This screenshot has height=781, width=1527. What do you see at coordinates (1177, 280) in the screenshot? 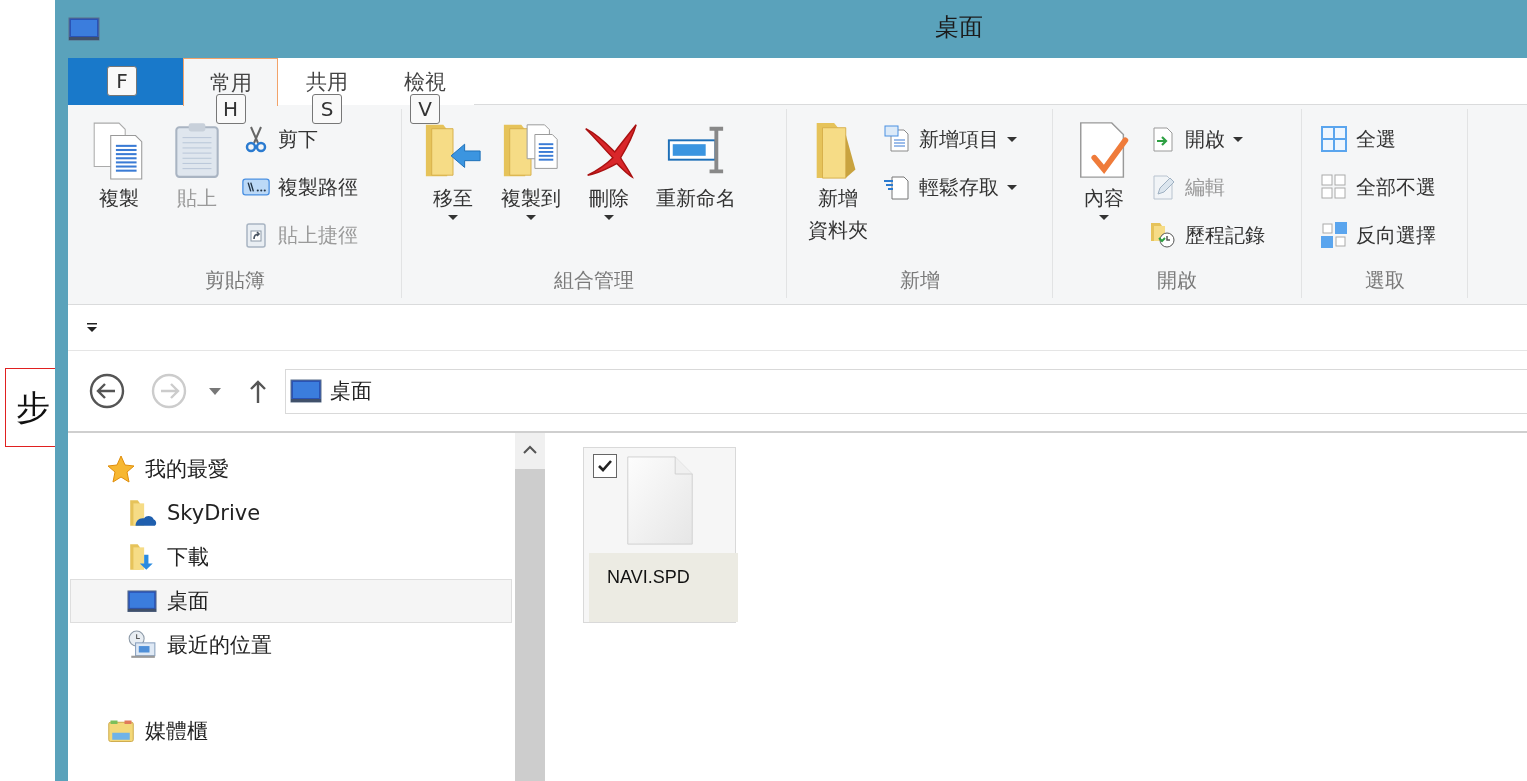
I see `group-label: 開啟` at bounding box center [1177, 280].